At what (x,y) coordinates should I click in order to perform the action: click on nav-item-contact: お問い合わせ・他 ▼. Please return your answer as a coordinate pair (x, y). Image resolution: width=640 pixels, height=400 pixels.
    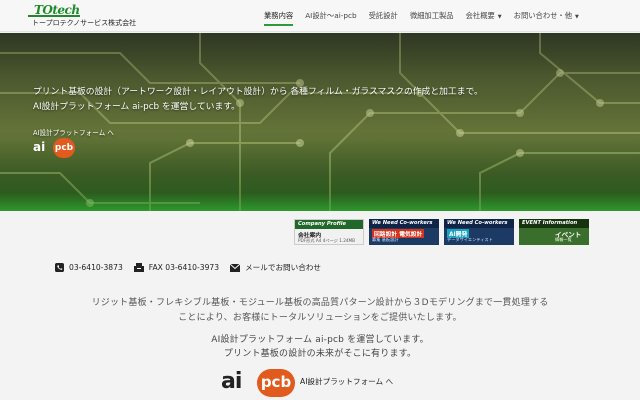
    Looking at the image, I should click on (546, 18).